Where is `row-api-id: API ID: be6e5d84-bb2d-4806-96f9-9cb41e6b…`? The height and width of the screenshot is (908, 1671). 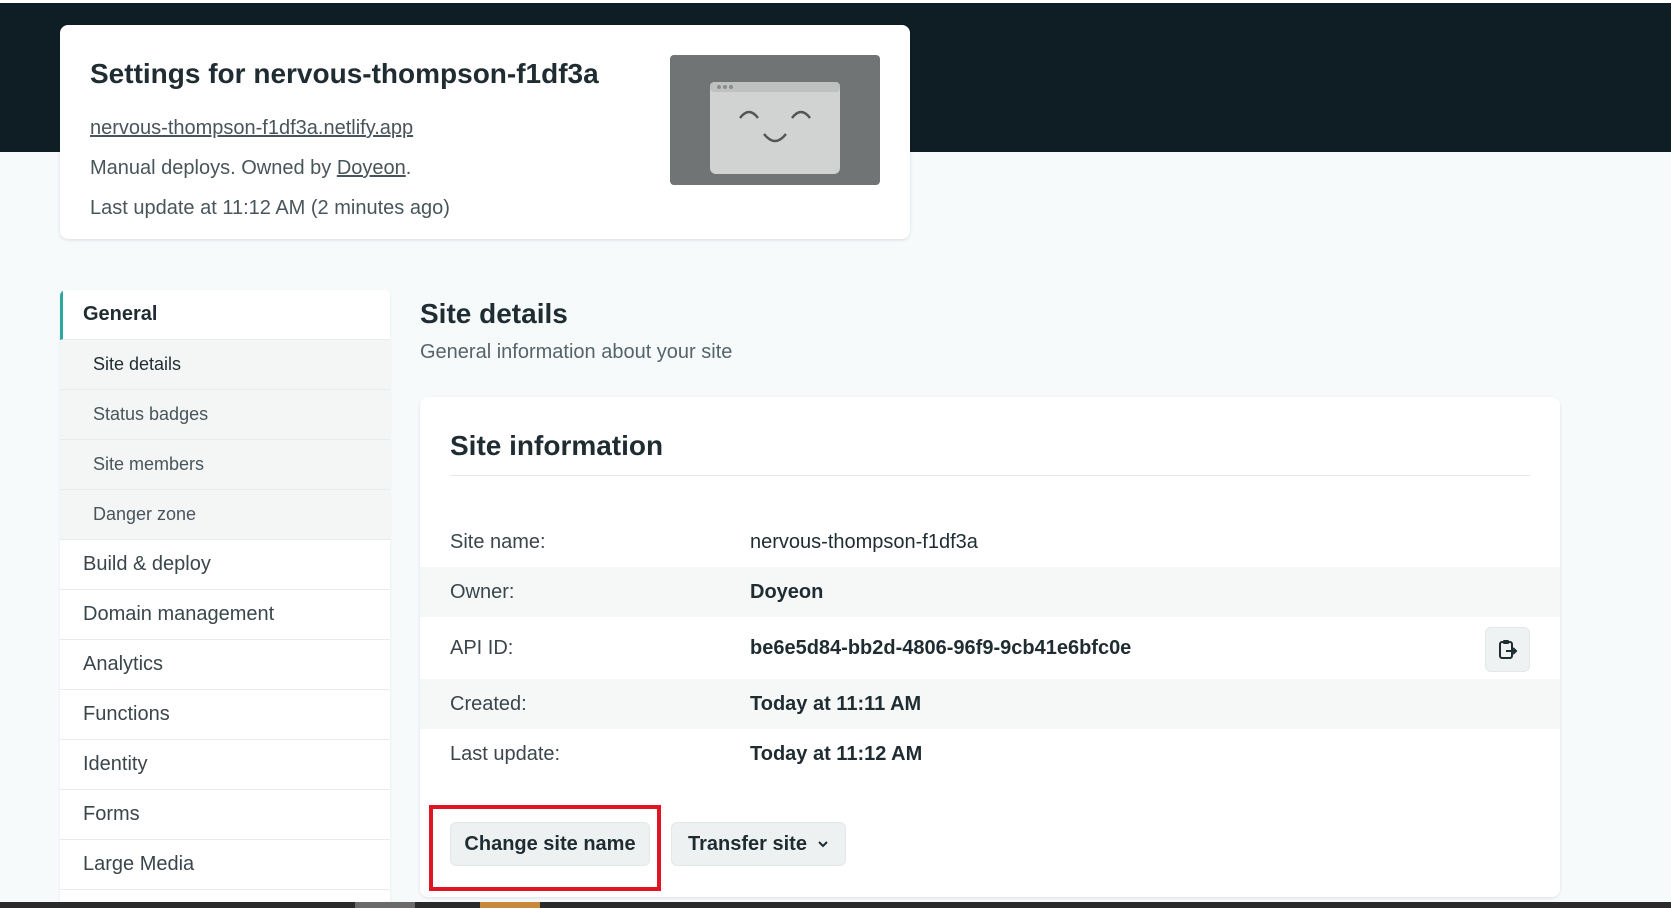
row-api-id: API ID: be6e5d84-bb2d-4806-96f9-9cb41e6b… is located at coordinates (990, 648).